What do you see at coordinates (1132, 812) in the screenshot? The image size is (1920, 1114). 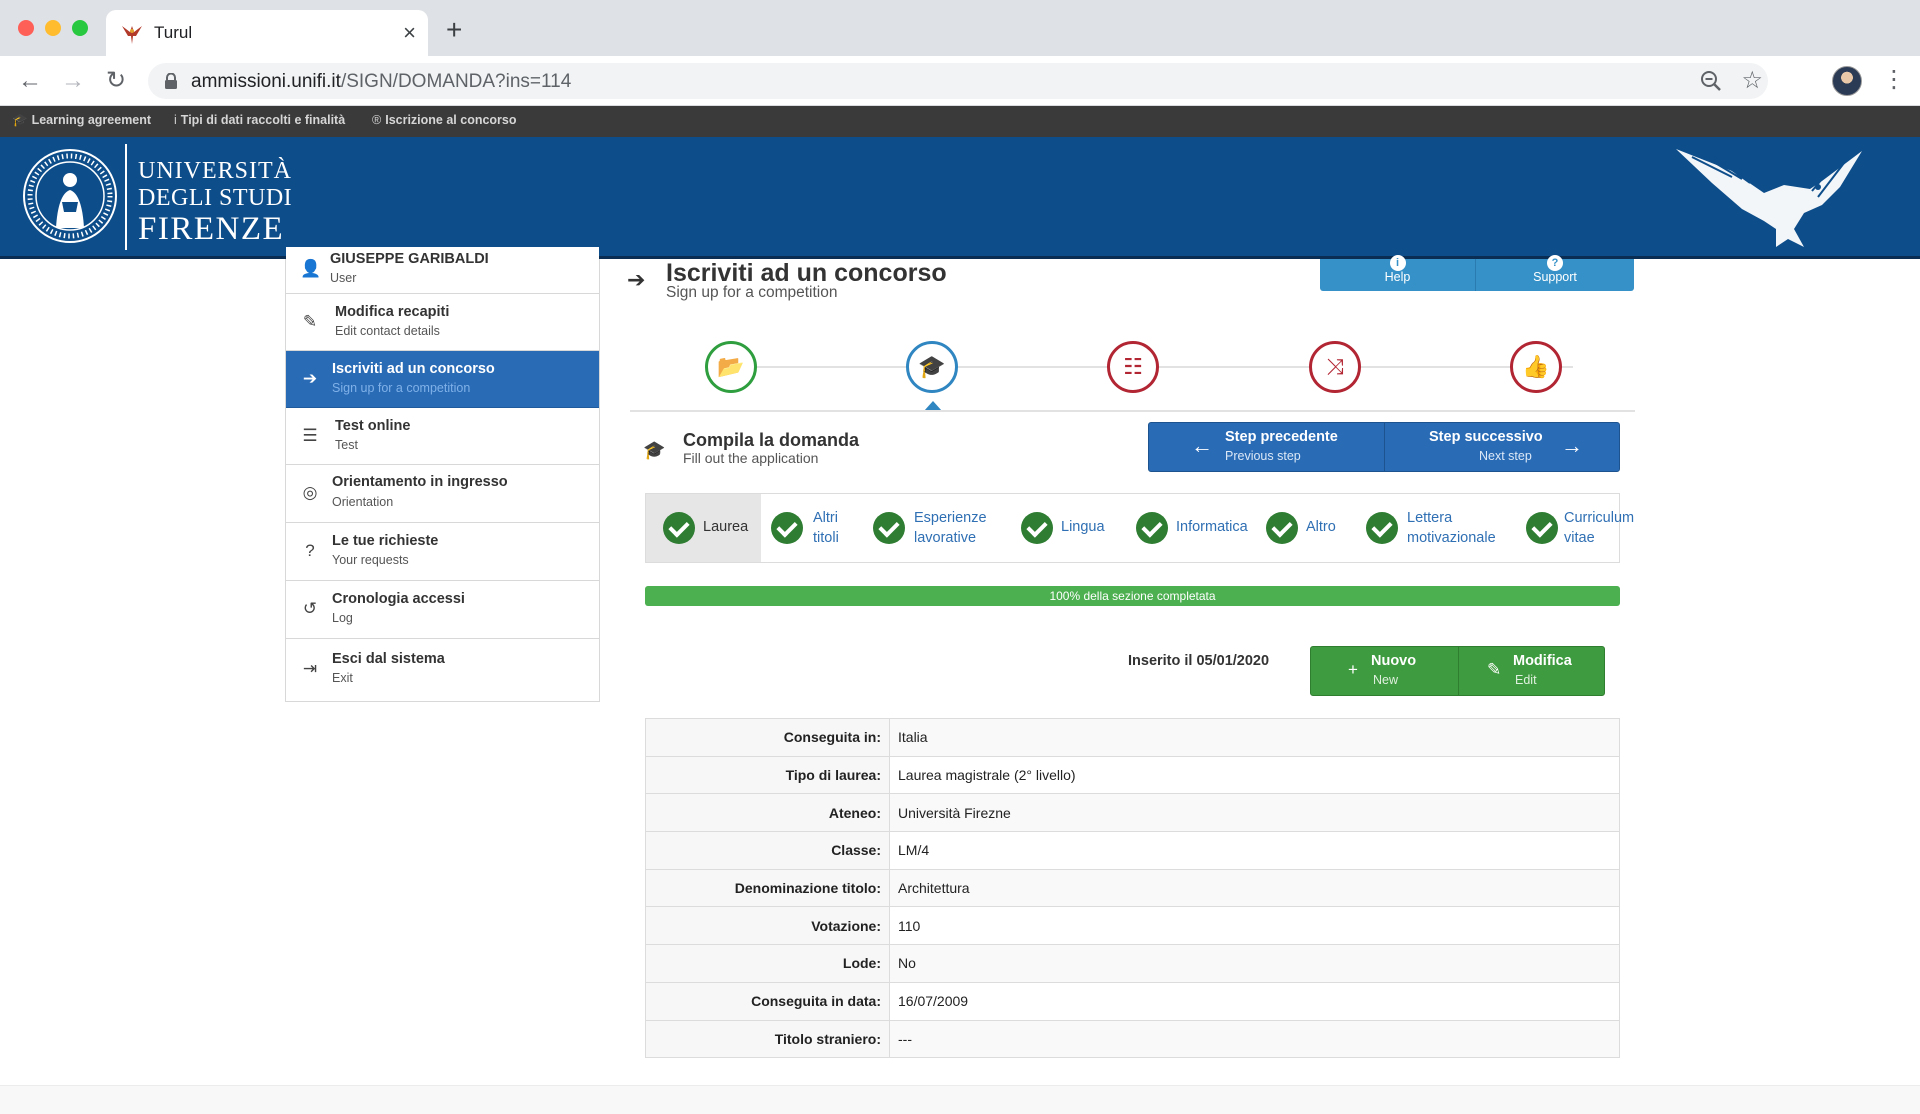 I see `table-row: Ateneo: Università Firezne` at bounding box center [1132, 812].